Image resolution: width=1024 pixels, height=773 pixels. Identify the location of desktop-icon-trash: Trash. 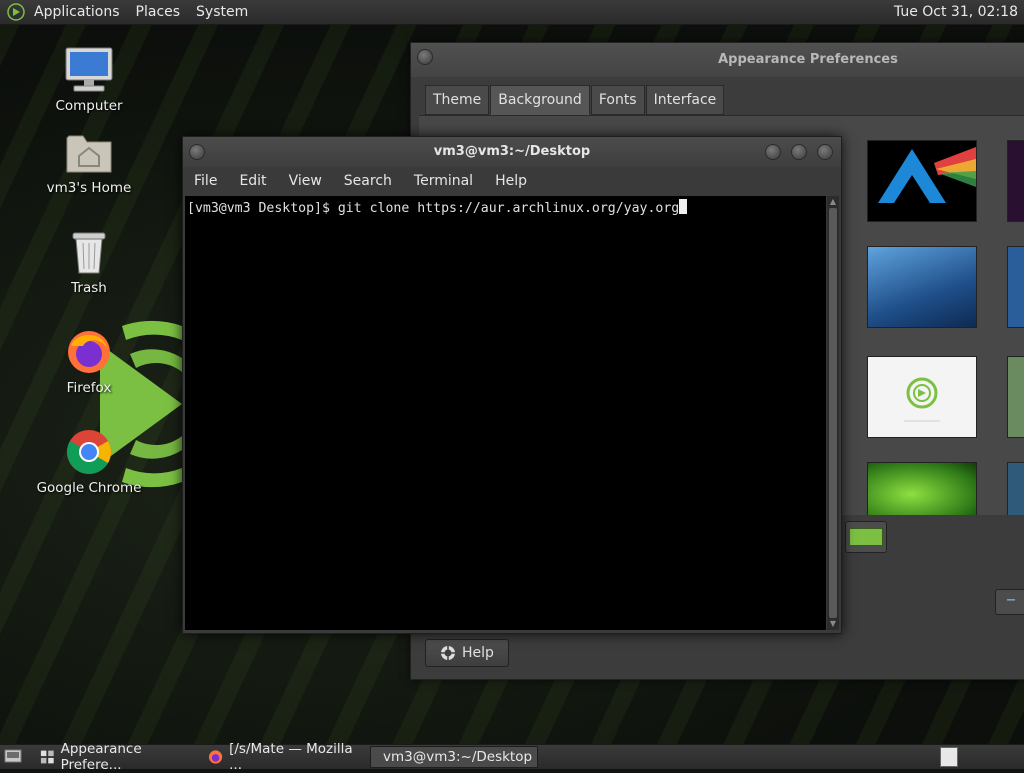
(89, 261).